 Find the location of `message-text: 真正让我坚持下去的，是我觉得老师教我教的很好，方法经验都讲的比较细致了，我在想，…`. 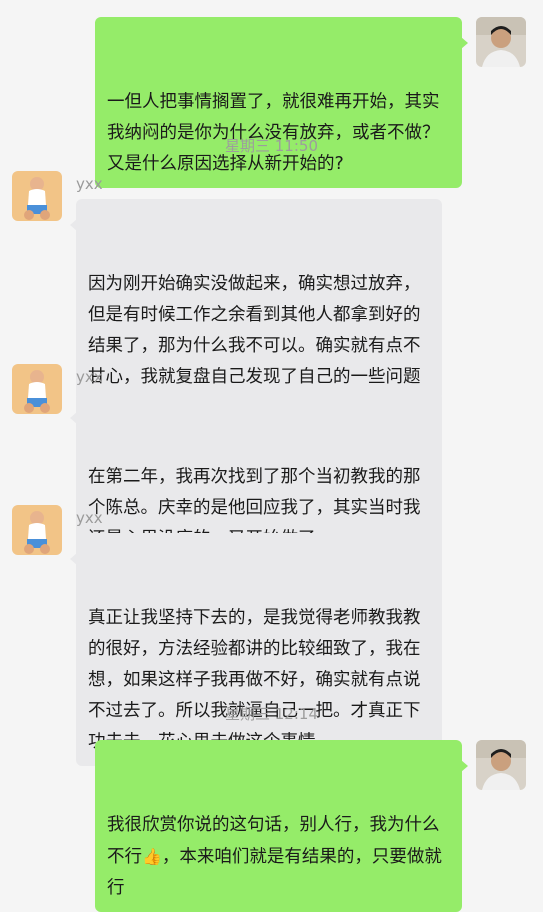

message-text: 真正让我坚持下去的，是我觉得老师教我教的很好，方法经验都讲的比较细致了，我在想，… is located at coordinates (254, 680).